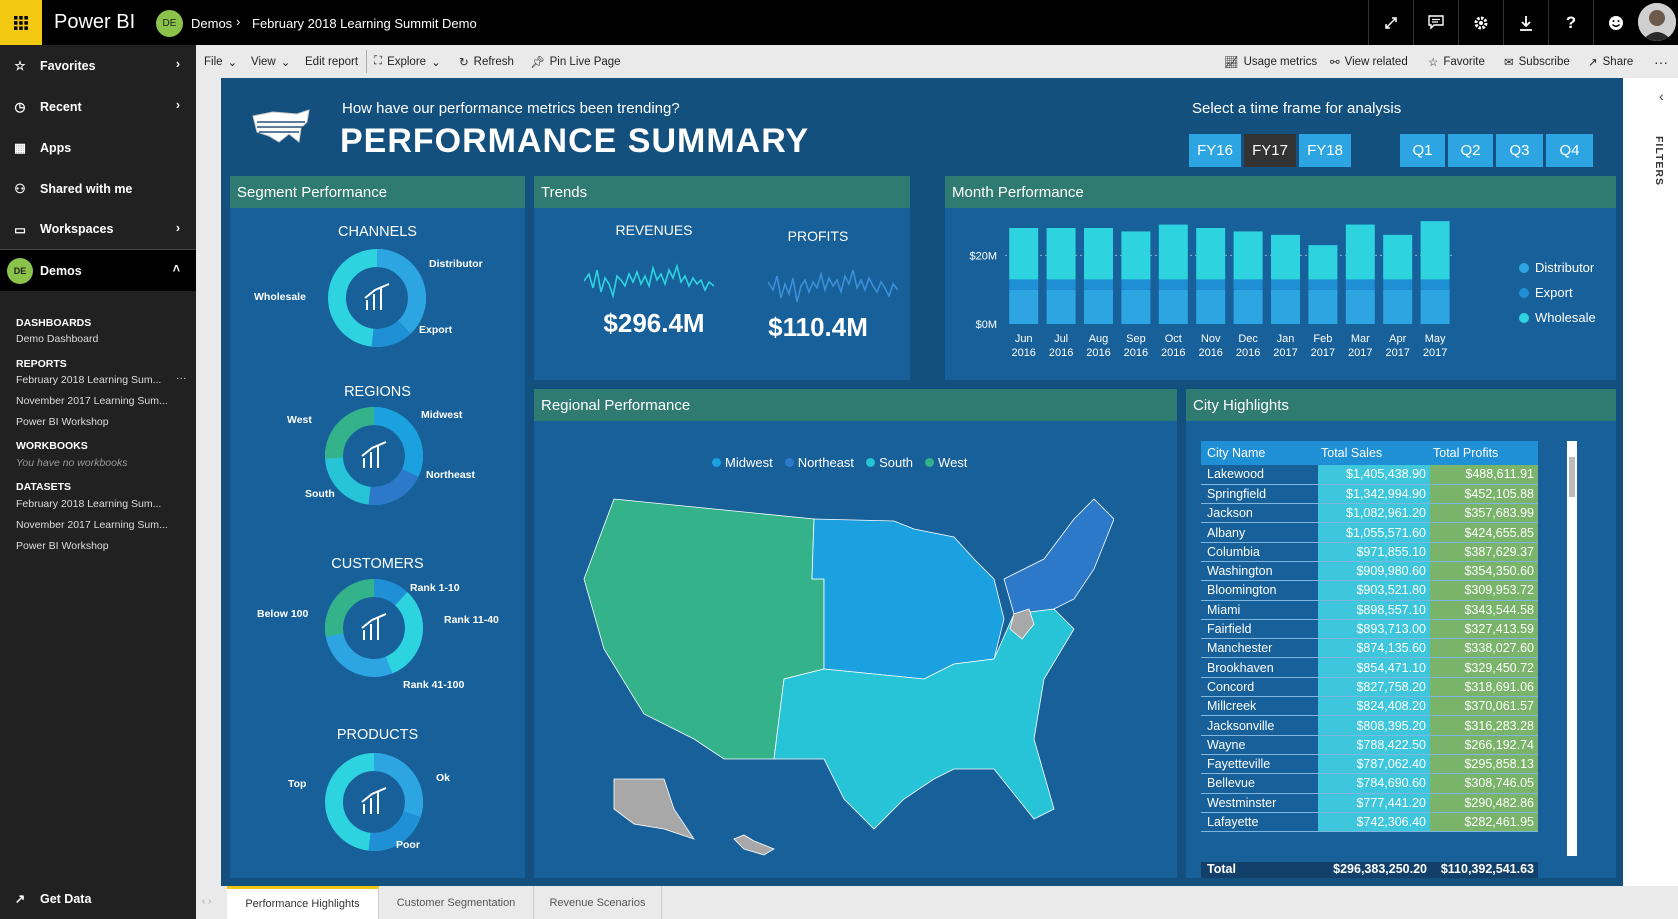 Image resolution: width=1678 pixels, height=919 pixels. I want to click on table-row: Lakewood $1,405,438.90 $488,611.91, so click(1369, 475).